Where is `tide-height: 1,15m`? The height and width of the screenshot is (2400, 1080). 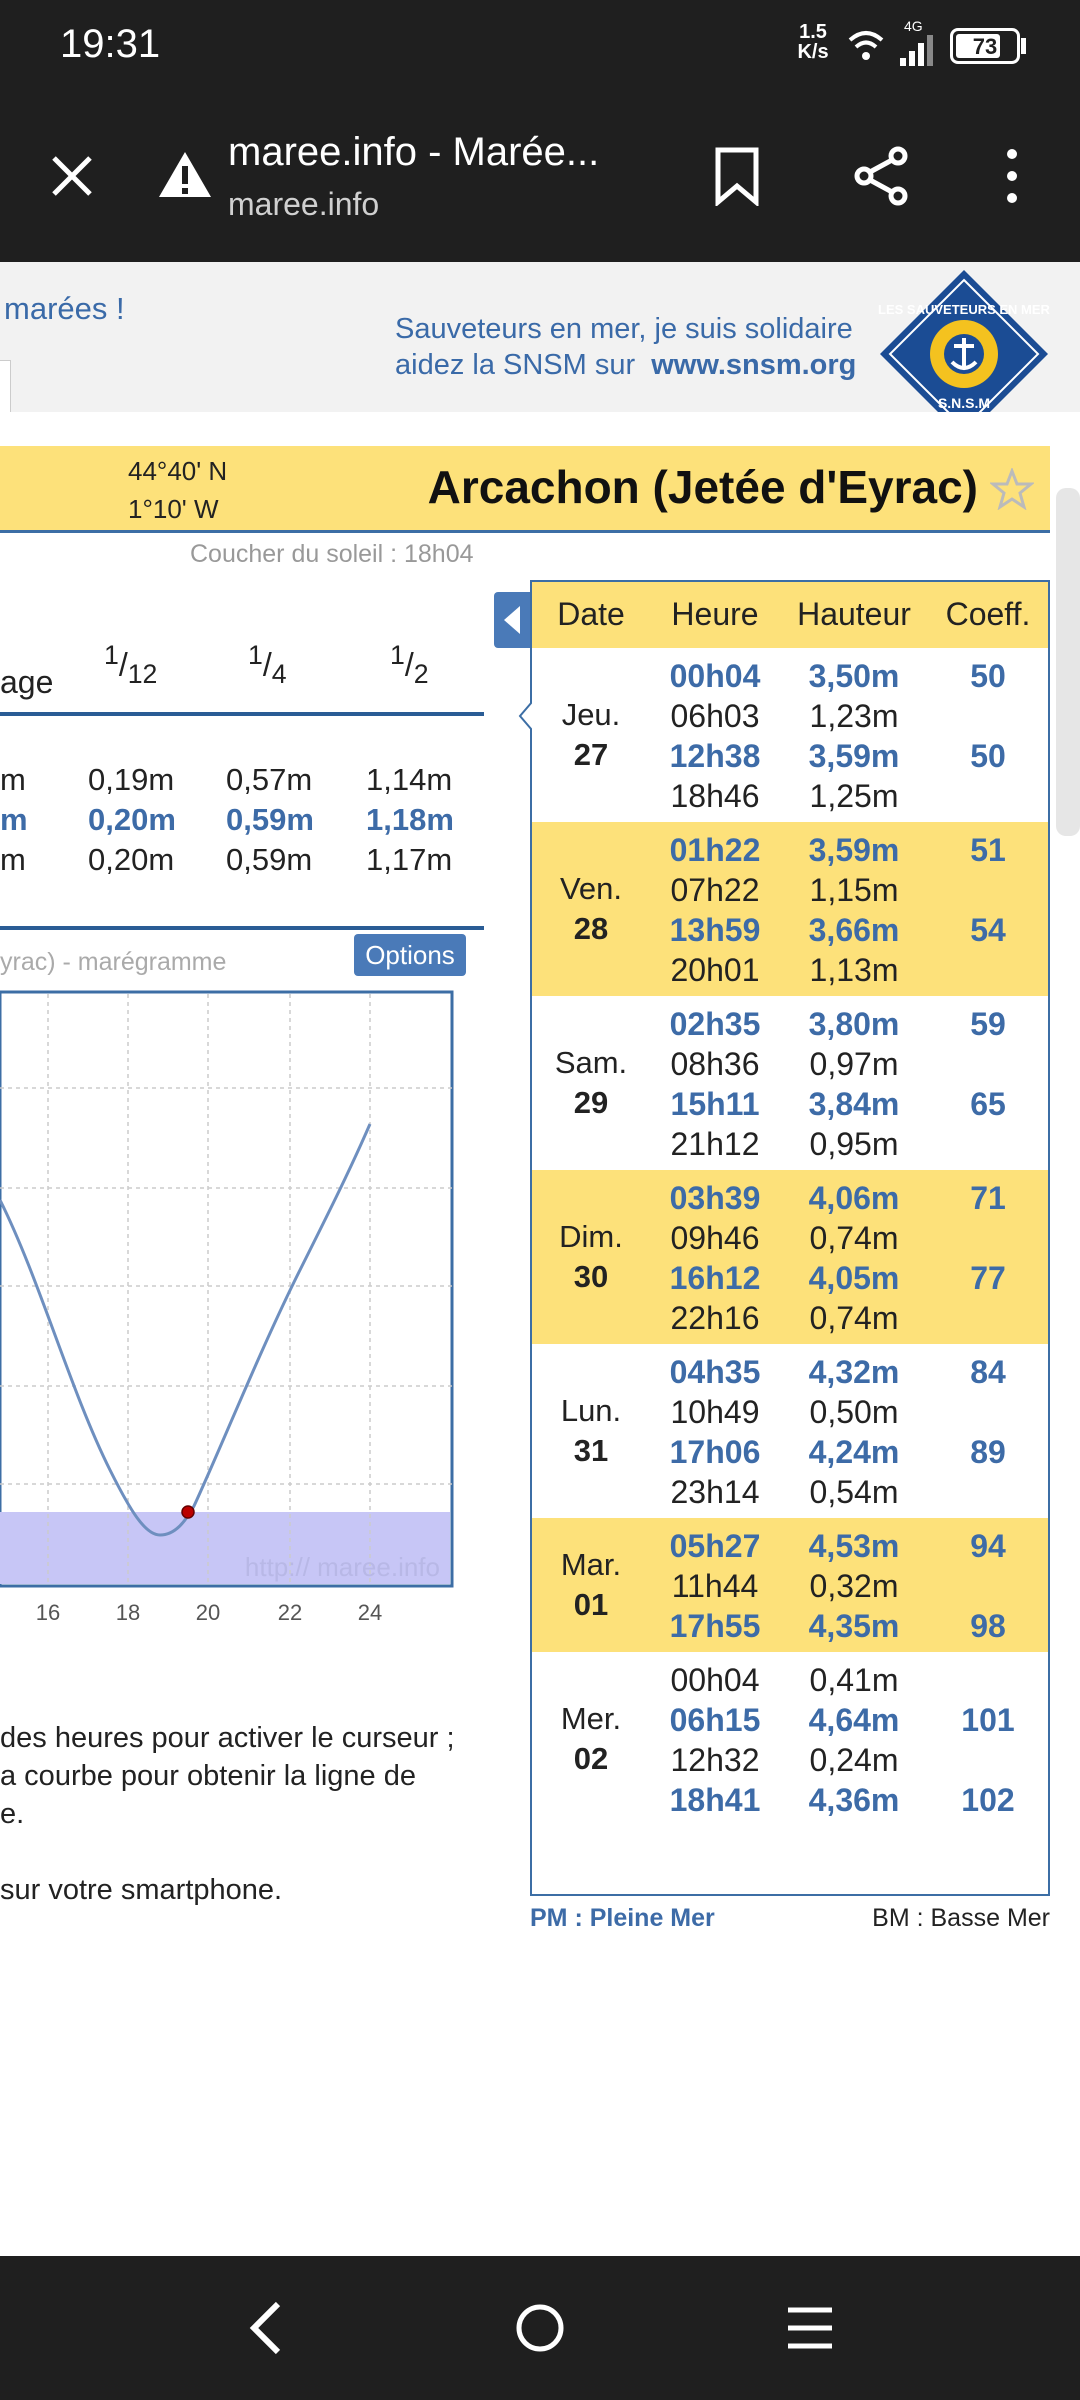 tide-height: 1,15m is located at coordinates (854, 890).